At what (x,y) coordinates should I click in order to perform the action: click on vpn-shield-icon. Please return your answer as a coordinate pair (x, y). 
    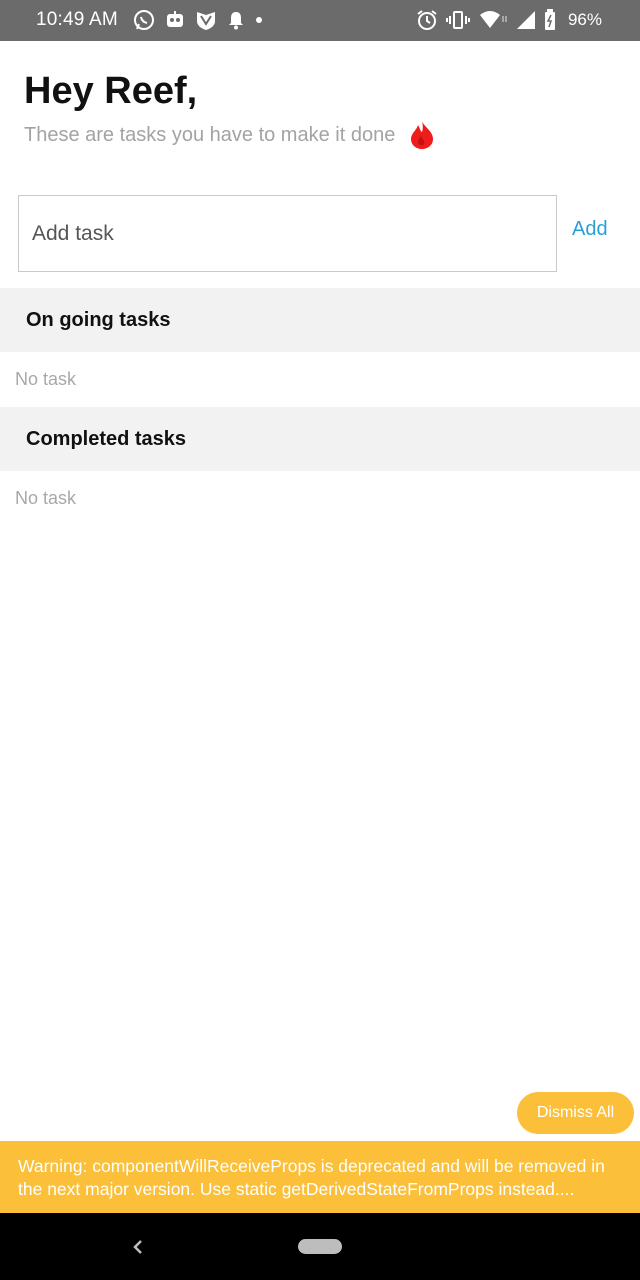
    Looking at the image, I should click on (206, 20).